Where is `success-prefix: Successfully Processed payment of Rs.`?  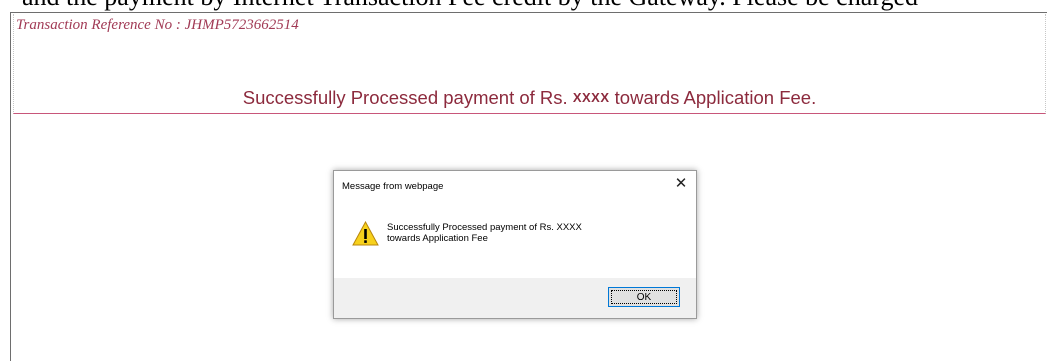 success-prefix: Successfully Processed payment of Rs. is located at coordinates (405, 97).